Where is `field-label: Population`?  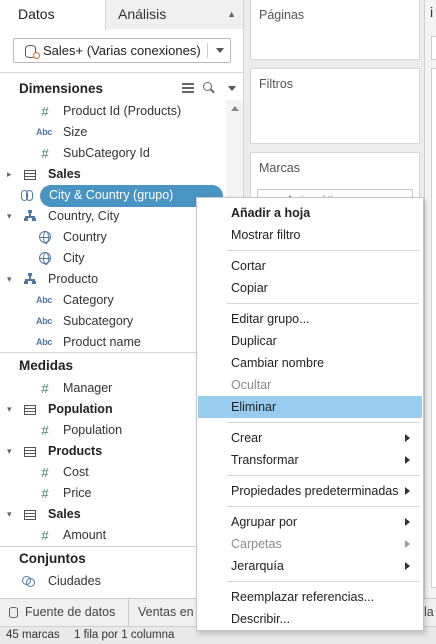
field-label: Population is located at coordinates (93, 430).